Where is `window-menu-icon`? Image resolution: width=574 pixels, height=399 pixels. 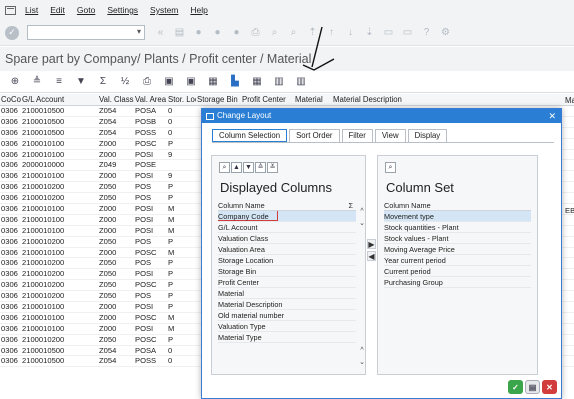 window-menu-icon is located at coordinates (10, 10).